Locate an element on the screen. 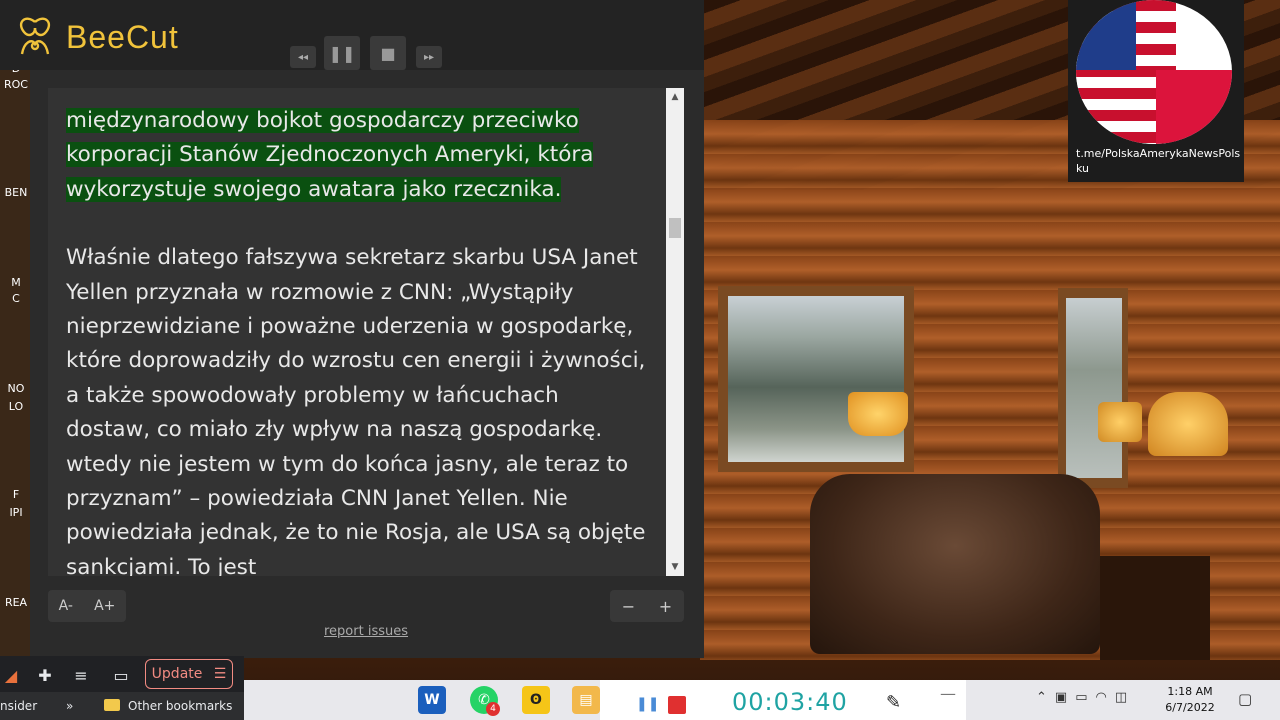  pause-icon: ❚❚ is located at coordinates (342, 53).